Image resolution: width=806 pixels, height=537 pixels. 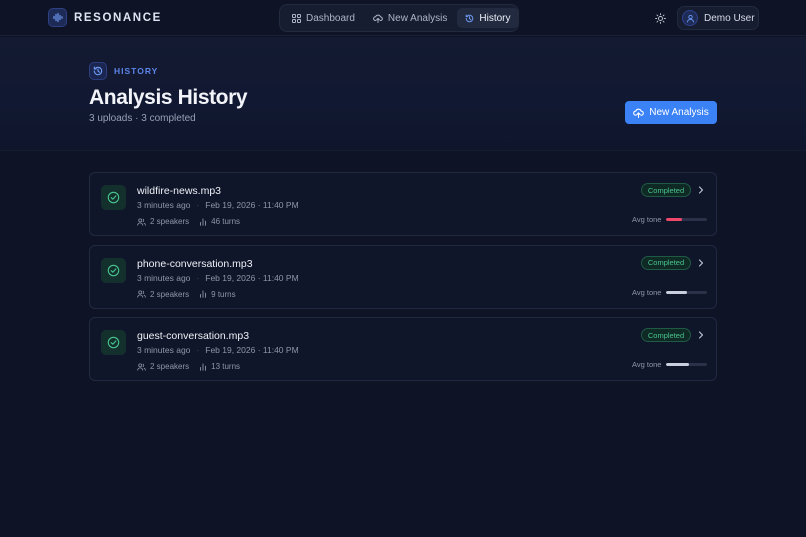 I want to click on page-title: Analysis History, so click(x=168, y=97).